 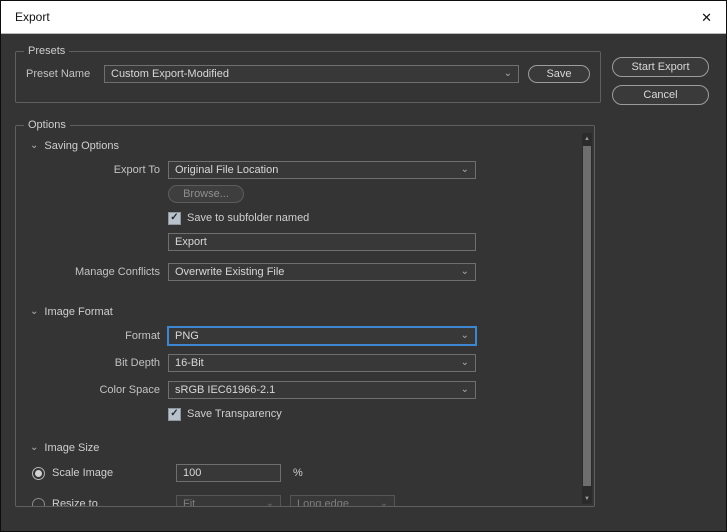 What do you see at coordinates (225, 390) in the screenshot?
I see `color-space-value: sRGB IEC61966-2.1` at bounding box center [225, 390].